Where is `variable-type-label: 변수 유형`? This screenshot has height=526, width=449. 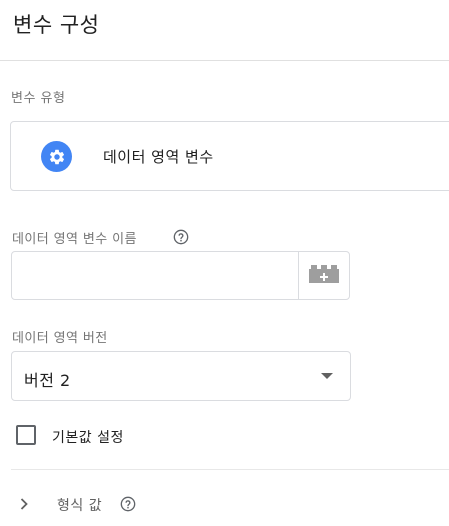 variable-type-label: 변수 유형 is located at coordinates (38, 98).